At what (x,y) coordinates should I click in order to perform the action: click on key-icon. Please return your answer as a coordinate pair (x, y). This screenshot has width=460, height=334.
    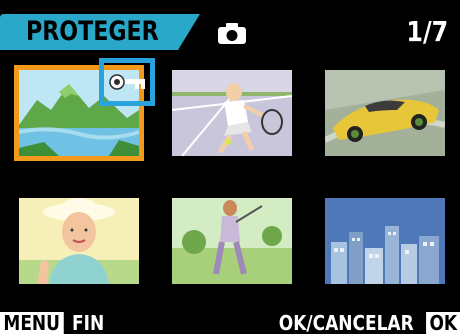
    Looking at the image, I should click on (128, 82).